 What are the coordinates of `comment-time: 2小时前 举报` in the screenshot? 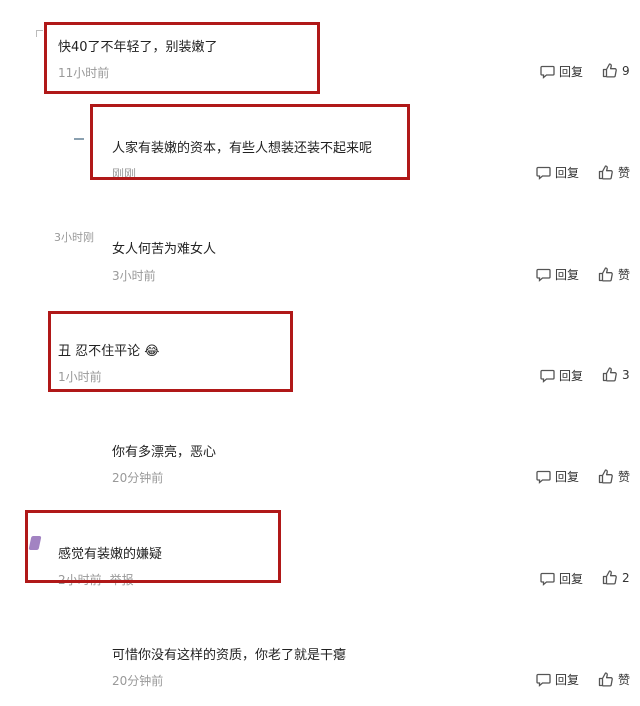 It's located at (96, 579).